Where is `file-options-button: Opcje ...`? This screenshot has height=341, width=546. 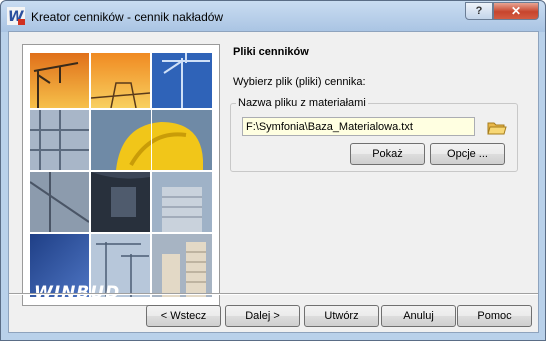 file-options-button: Opcje ... is located at coordinates (467, 154).